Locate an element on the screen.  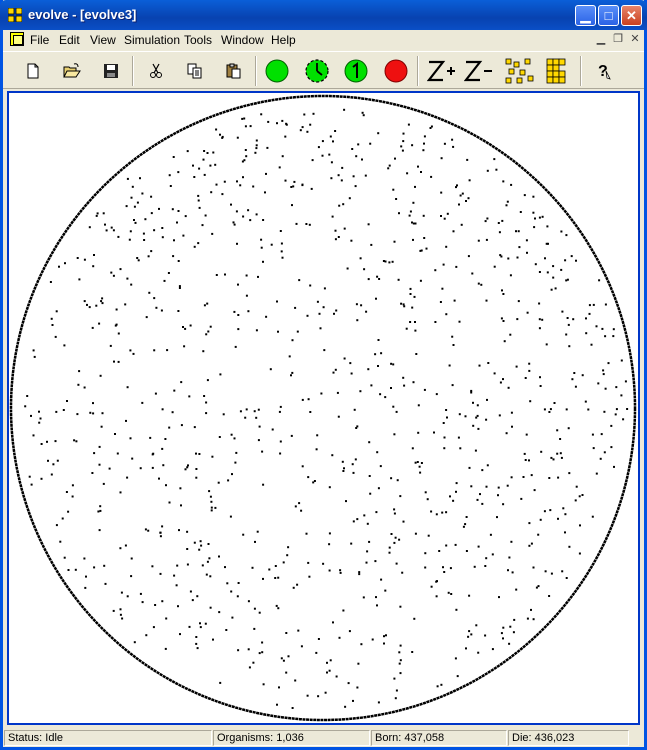
menu-help: Help is located at coordinates (283, 40).